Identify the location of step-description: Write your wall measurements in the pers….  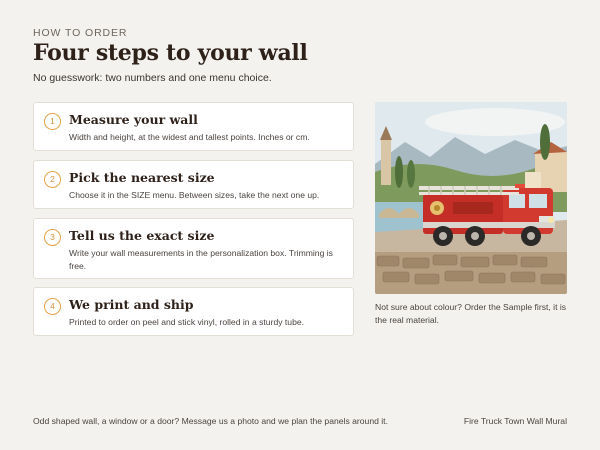
(201, 259).